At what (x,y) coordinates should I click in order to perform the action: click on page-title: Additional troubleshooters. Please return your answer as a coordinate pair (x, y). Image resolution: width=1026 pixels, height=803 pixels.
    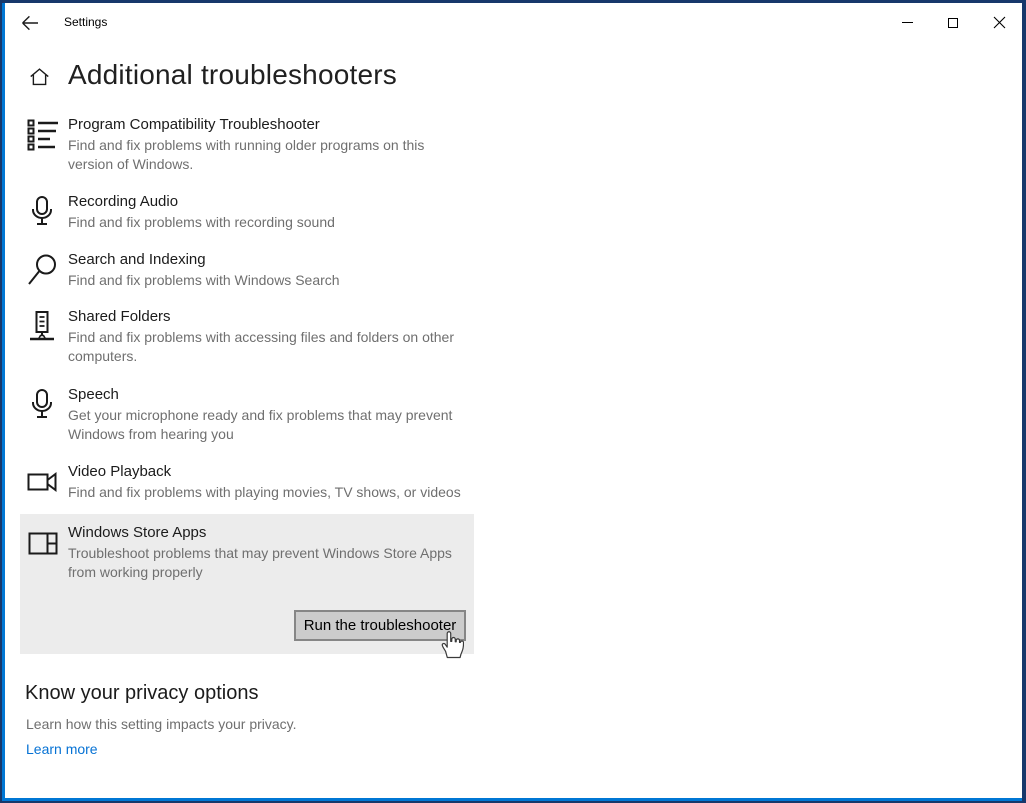
    Looking at the image, I should click on (232, 74).